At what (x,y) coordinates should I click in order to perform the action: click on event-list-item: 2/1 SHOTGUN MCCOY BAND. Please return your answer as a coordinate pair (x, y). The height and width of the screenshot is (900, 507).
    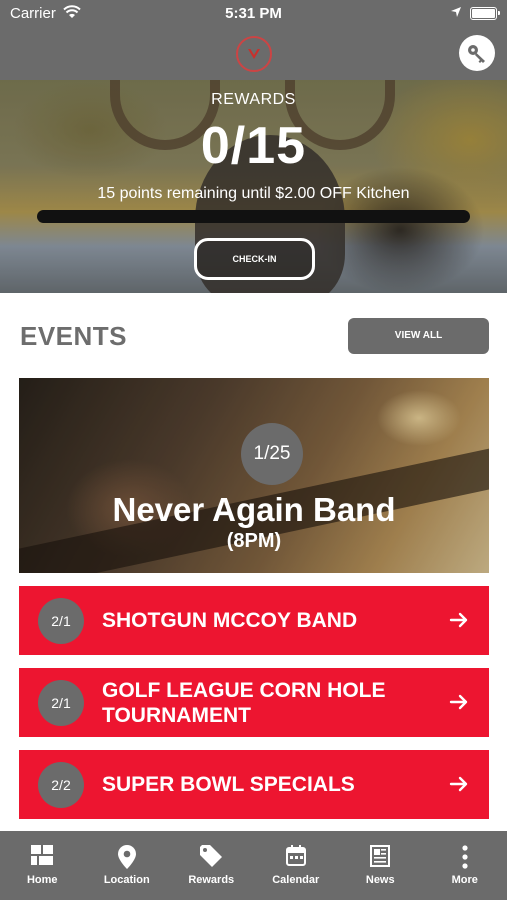
    Looking at the image, I should click on (254, 620).